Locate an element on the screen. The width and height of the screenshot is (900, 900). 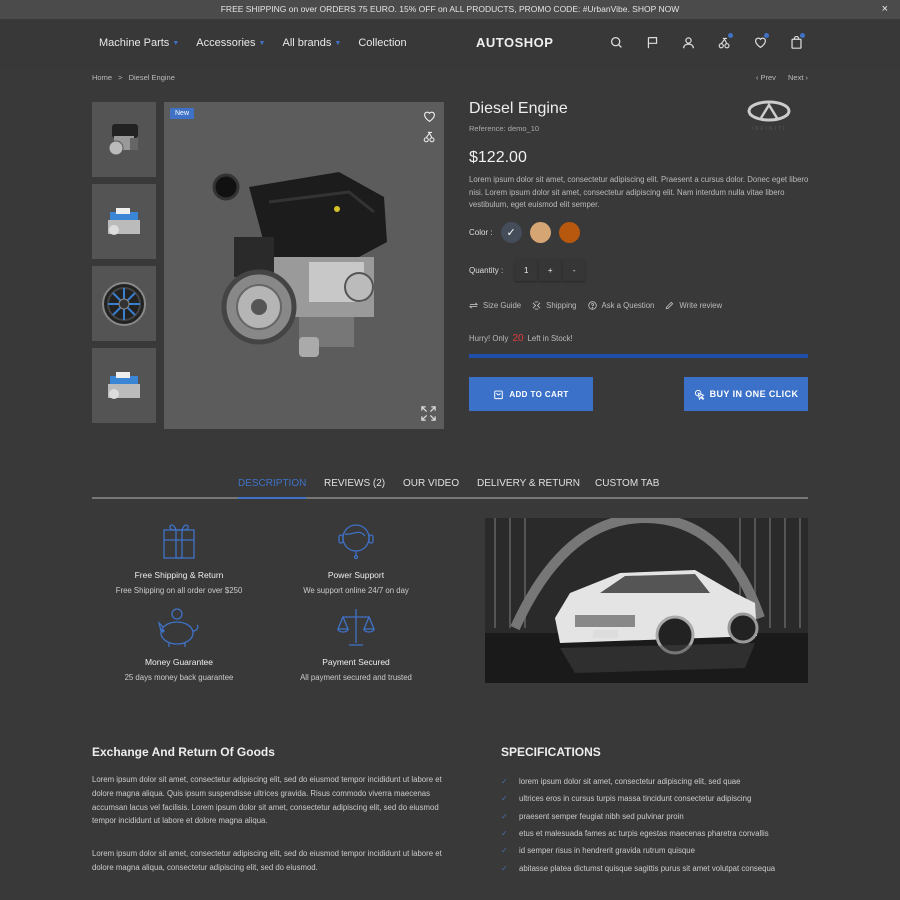
feature-title: Money Guarantee is located at coordinates (179, 662).